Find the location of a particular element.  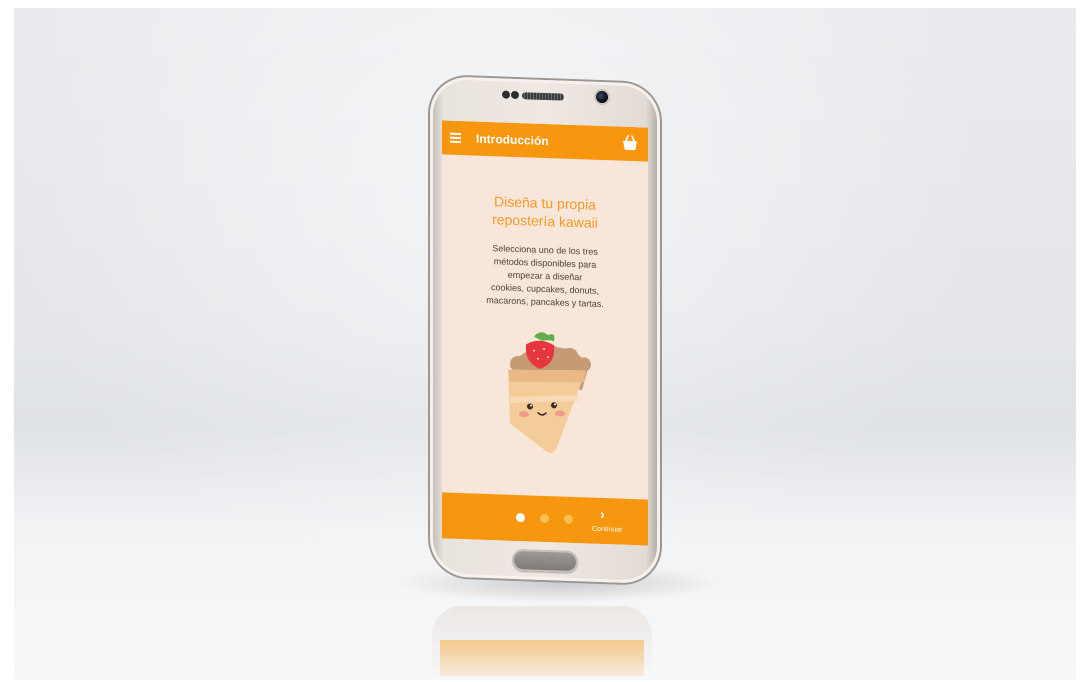

intro-headline: Diseña tu propia repostería kawaii is located at coordinates (545, 211).